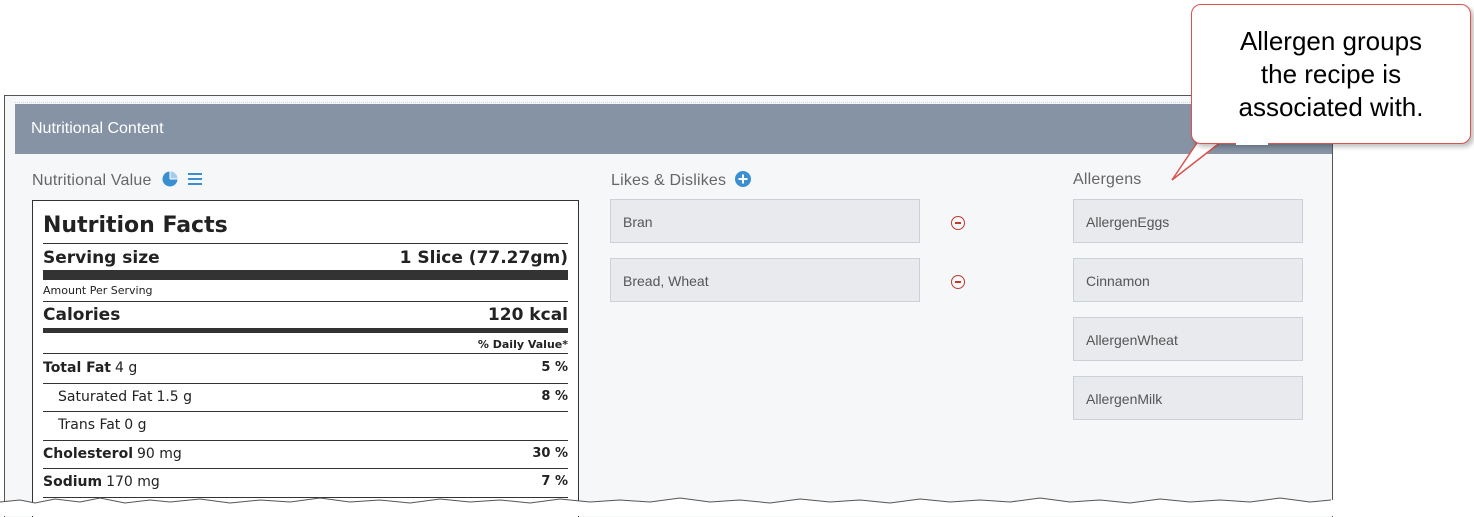 This screenshot has width=1474, height=517. I want to click on calories-value: 120 kcal, so click(527, 315).